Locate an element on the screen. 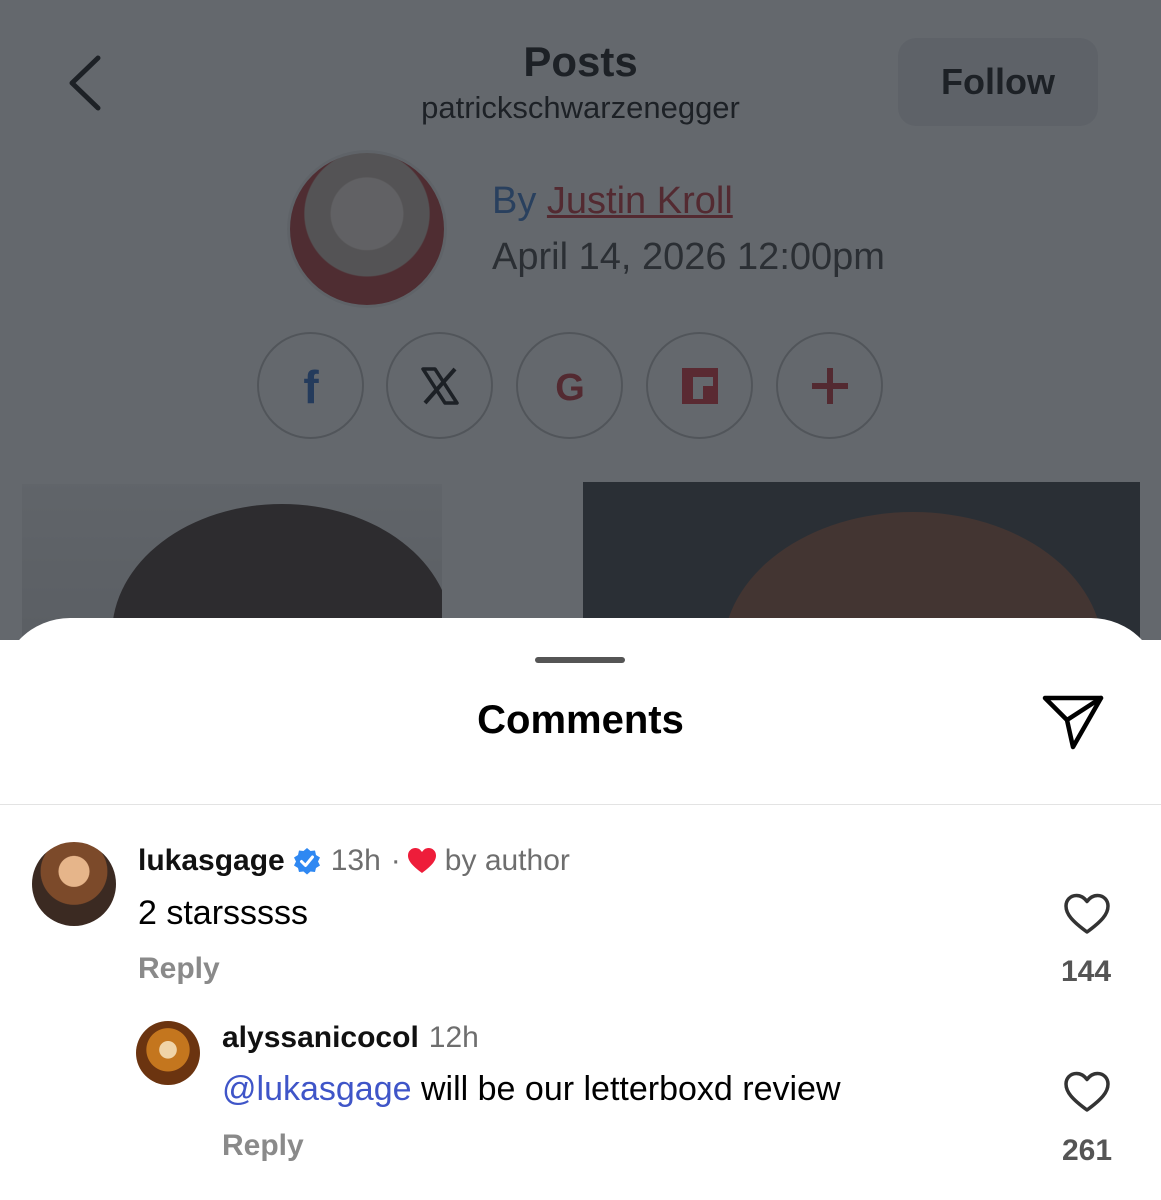 The image size is (1161, 1200). google-glyph: G is located at coordinates (570, 387).